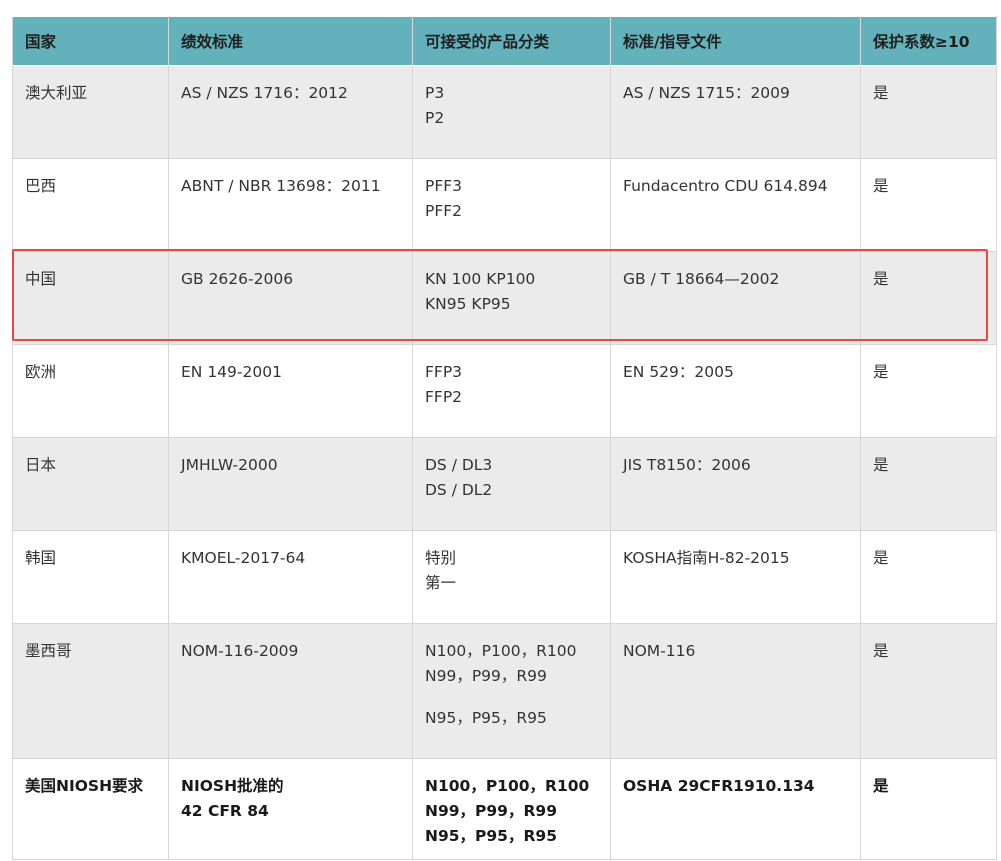 The width and height of the screenshot is (1001, 861). What do you see at coordinates (290, 577) in the screenshot?
I see `cell-standard: KMOEL-2017-64` at bounding box center [290, 577].